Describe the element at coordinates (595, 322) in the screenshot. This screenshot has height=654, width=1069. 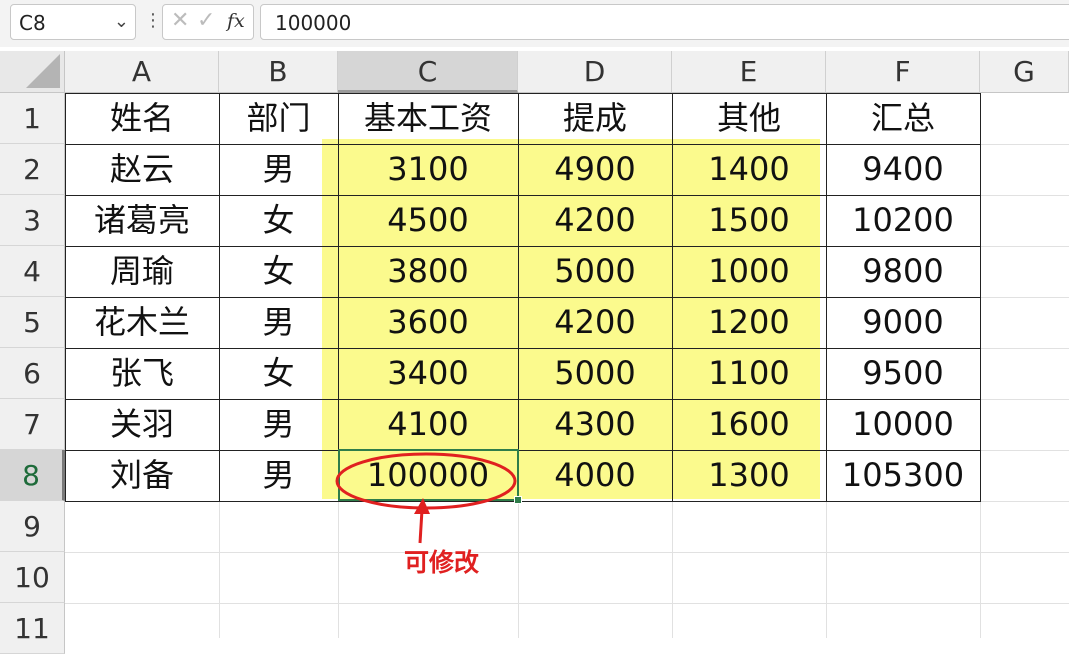
I see `cell-d5: 4200` at that location.